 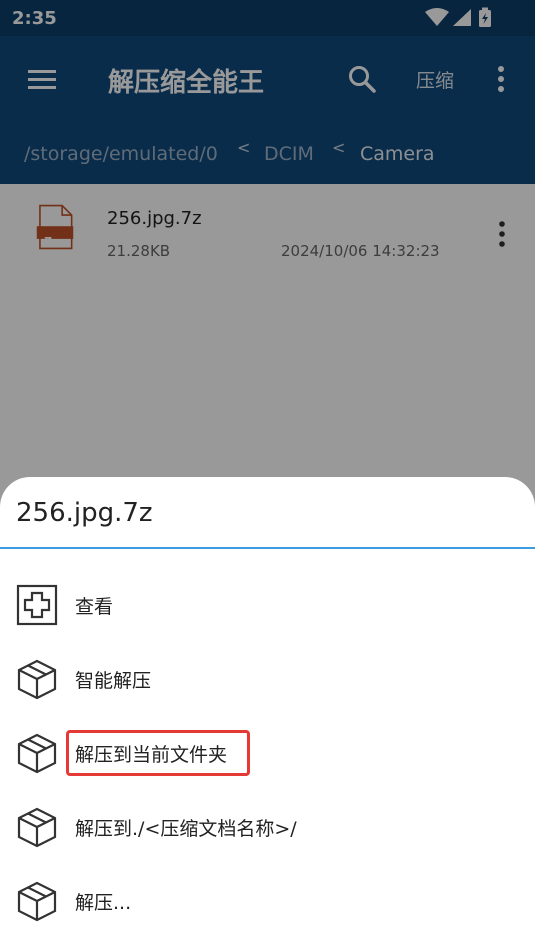 What do you see at coordinates (151, 755) in the screenshot?
I see `menu-item-label: 解压到当前文件夹` at bounding box center [151, 755].